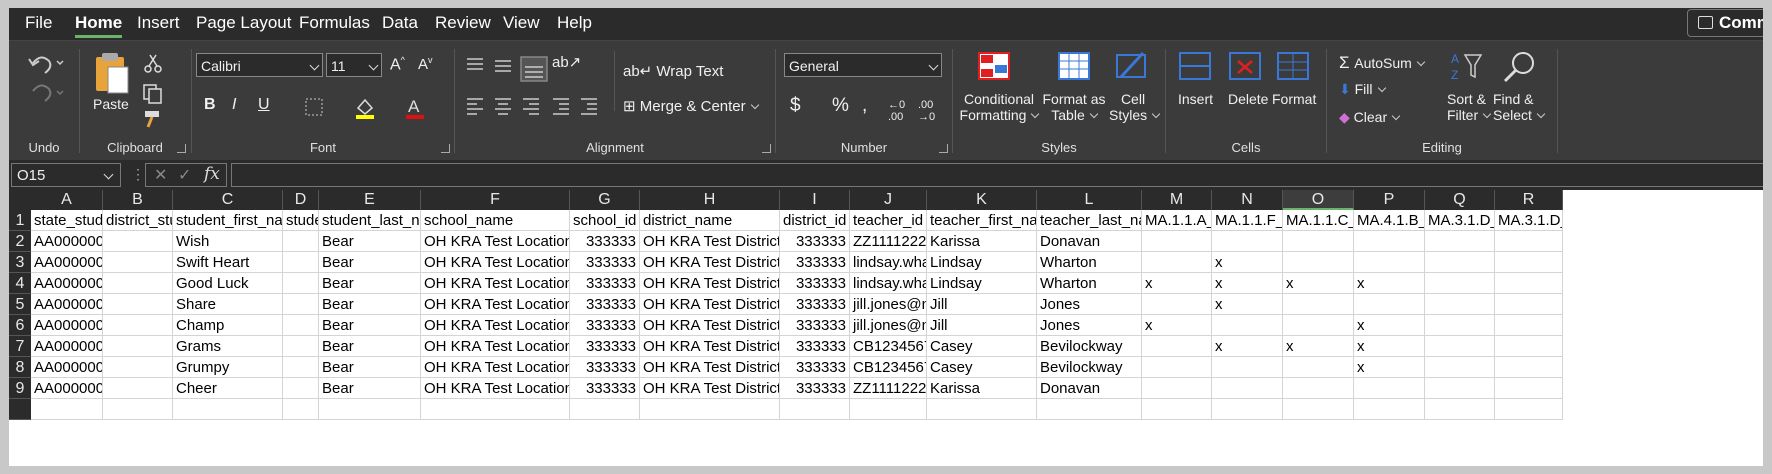 Image resolution: width=1772 pixels, height=474 pixels. Describe the element at coordinates (1177, 220) in the screenshot. I see `header-cell: MA.1.1.A_` at that location.